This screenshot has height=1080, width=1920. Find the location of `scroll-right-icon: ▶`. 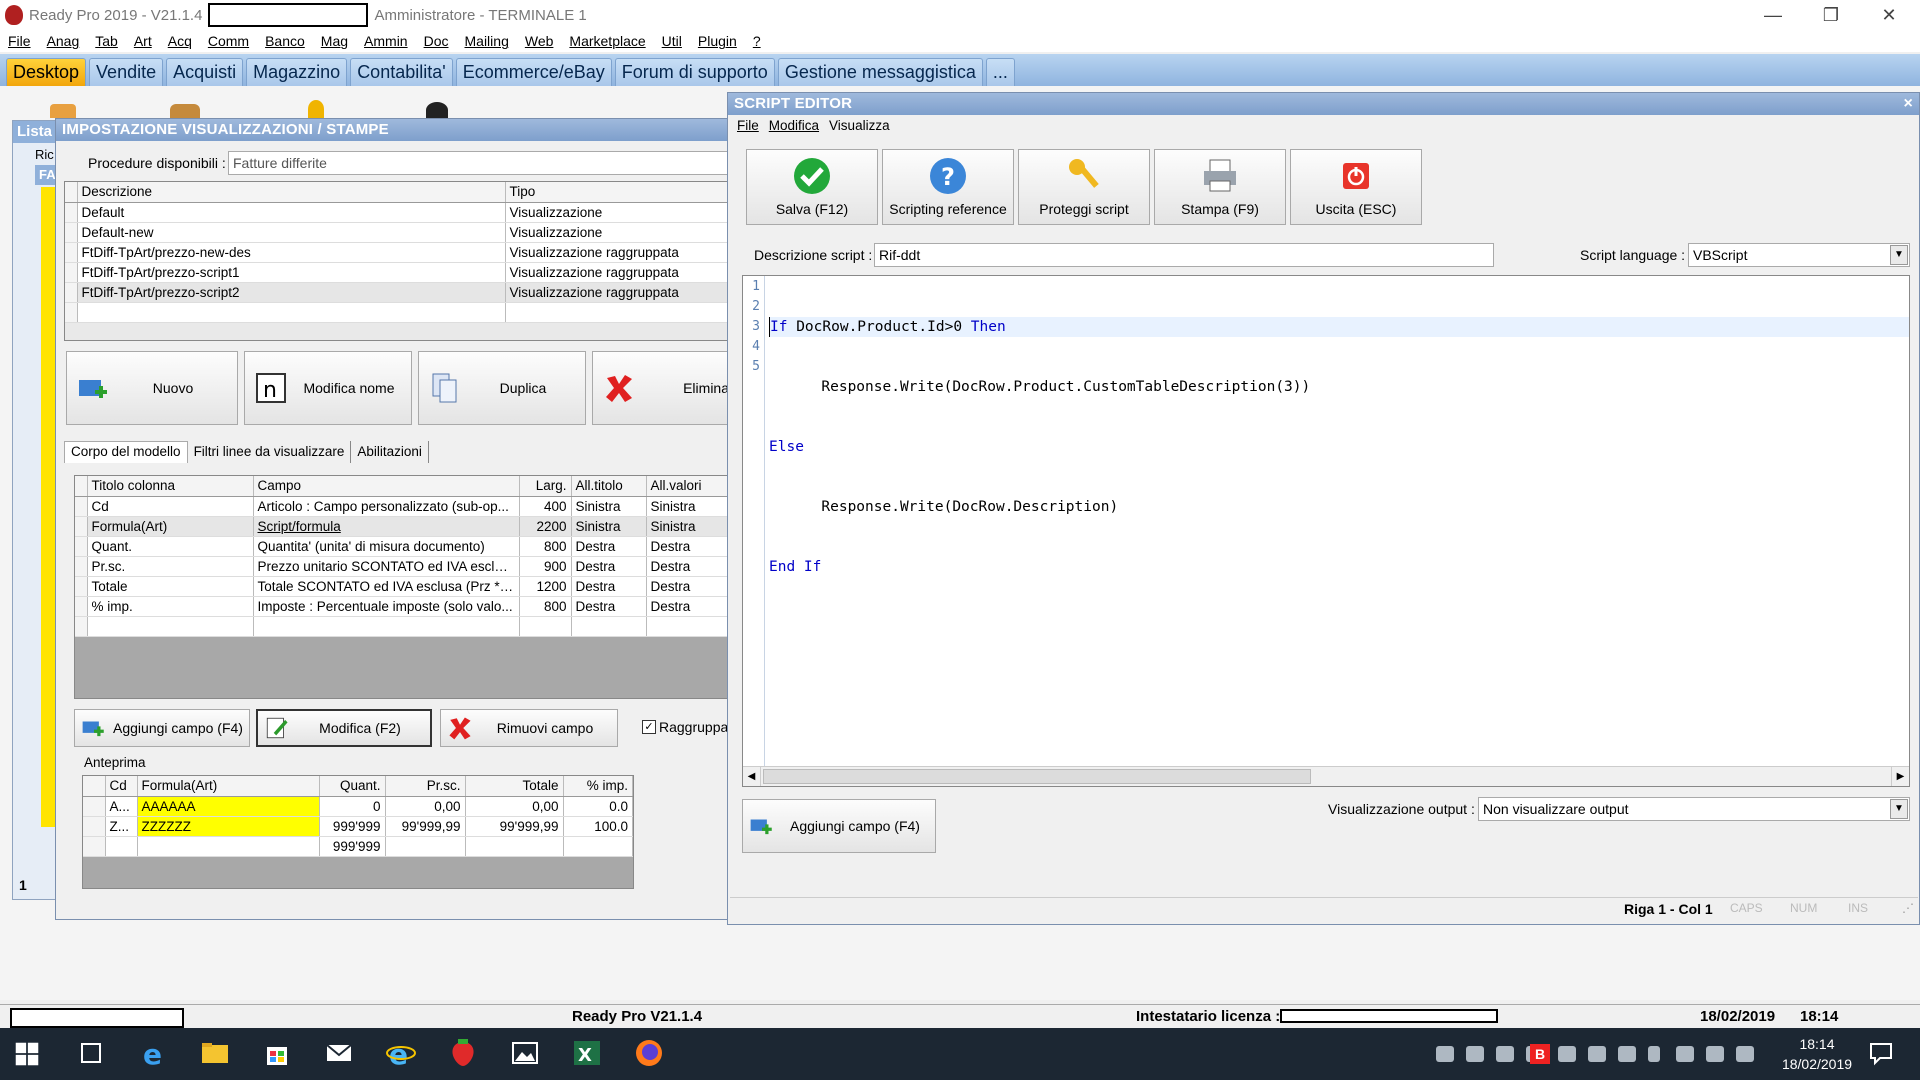

scroll-right-icon: ▶ is located at coordinates (1900, 776).